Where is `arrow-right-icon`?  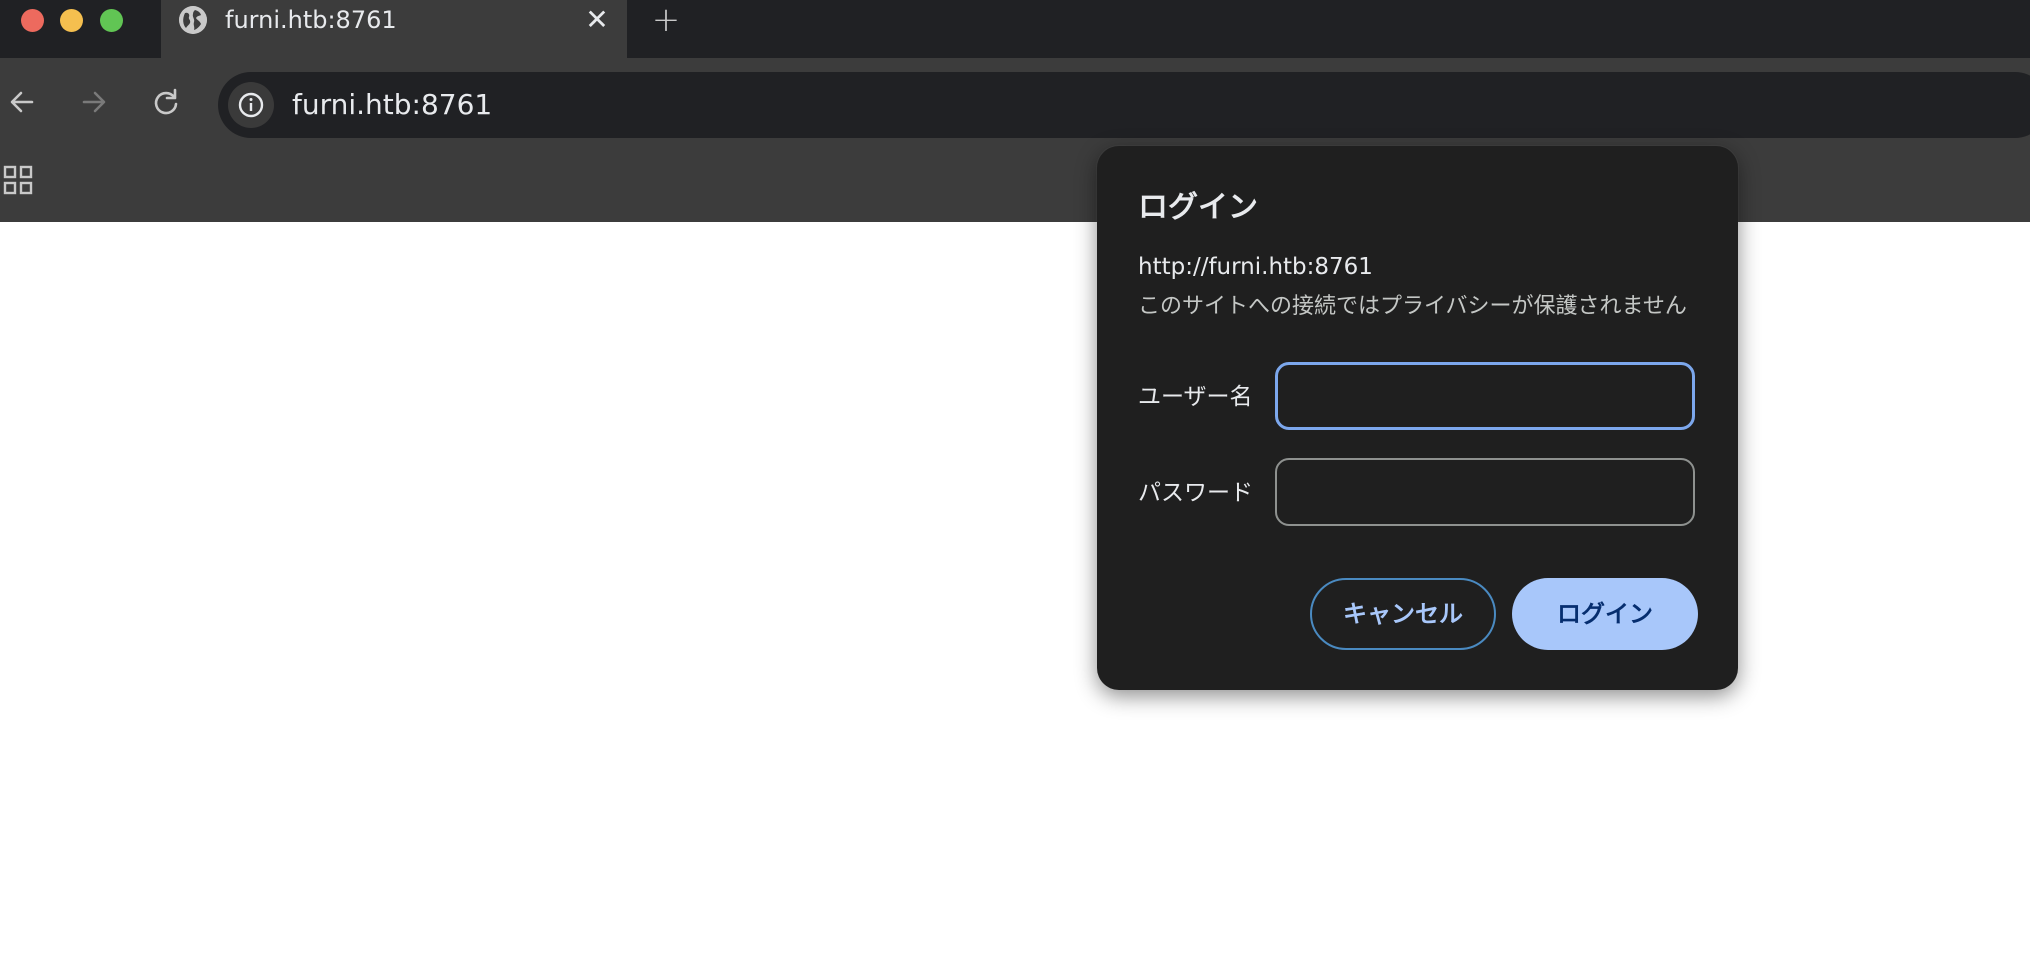 arrow-right-icon is located at coordinates (94, 102).